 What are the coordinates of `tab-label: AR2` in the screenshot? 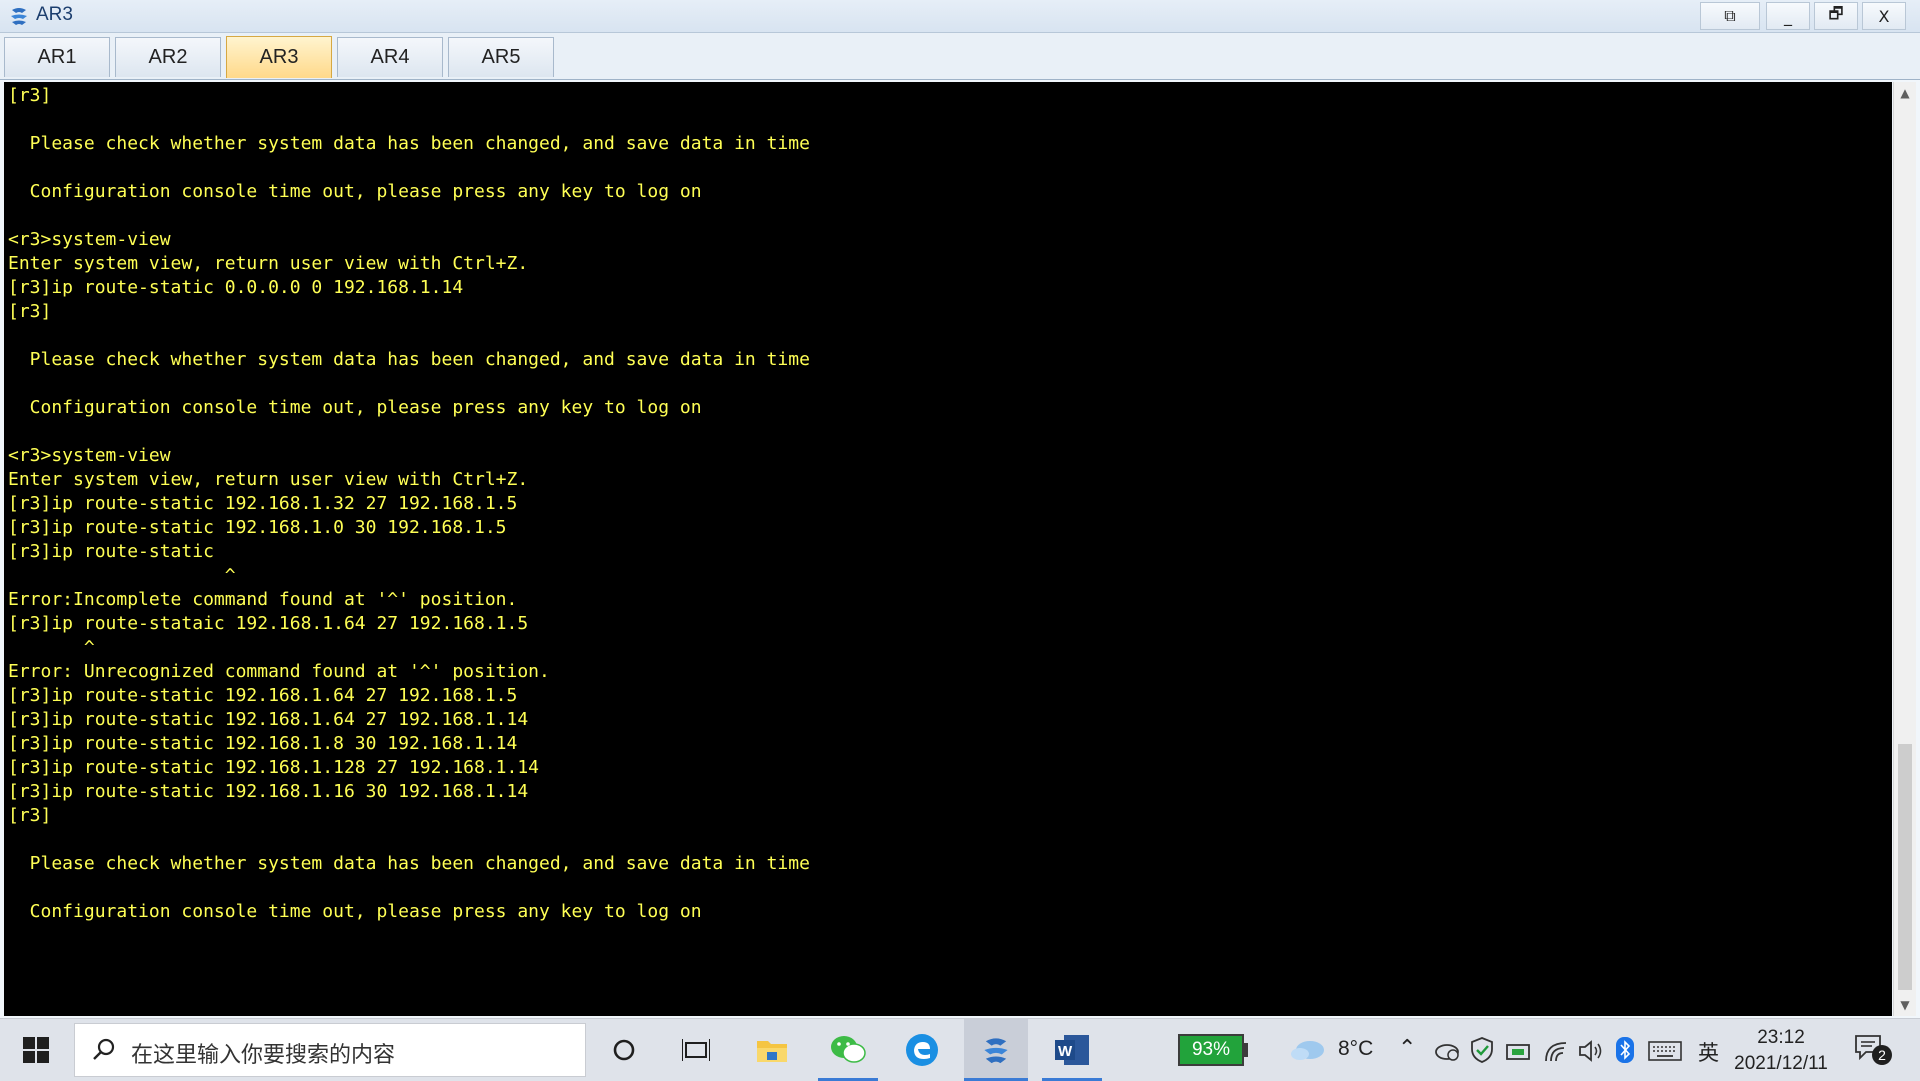 It's located at (168, 57).